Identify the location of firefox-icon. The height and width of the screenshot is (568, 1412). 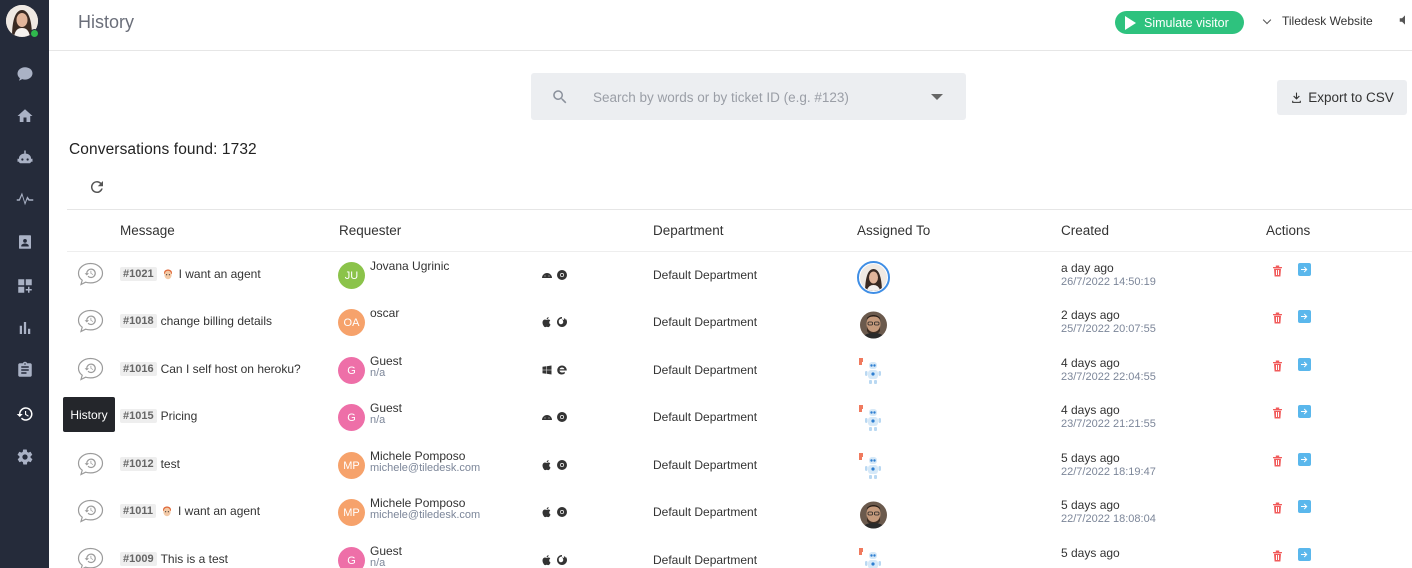
(562, 560).